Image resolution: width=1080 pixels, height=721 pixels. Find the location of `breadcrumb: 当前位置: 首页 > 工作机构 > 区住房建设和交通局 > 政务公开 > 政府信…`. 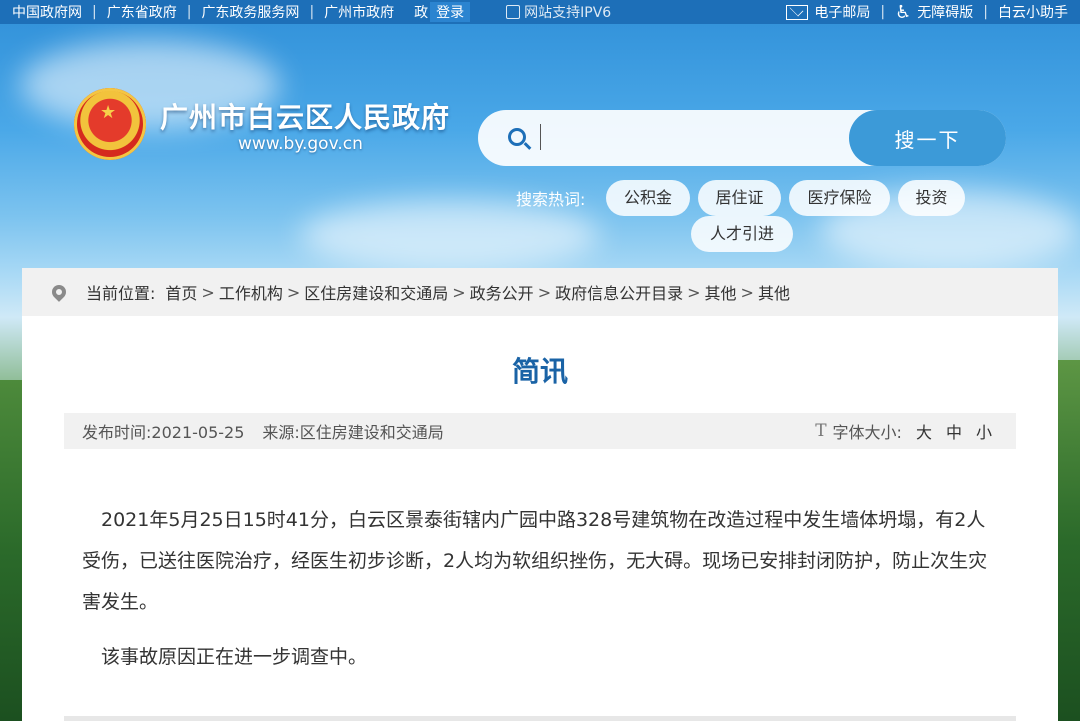

breadcrumb: 当前位置: 首页 > 工作机构 > 区住房建设和交通局 > 政务公开 > 政府信… is located at coordinates (540, 292).